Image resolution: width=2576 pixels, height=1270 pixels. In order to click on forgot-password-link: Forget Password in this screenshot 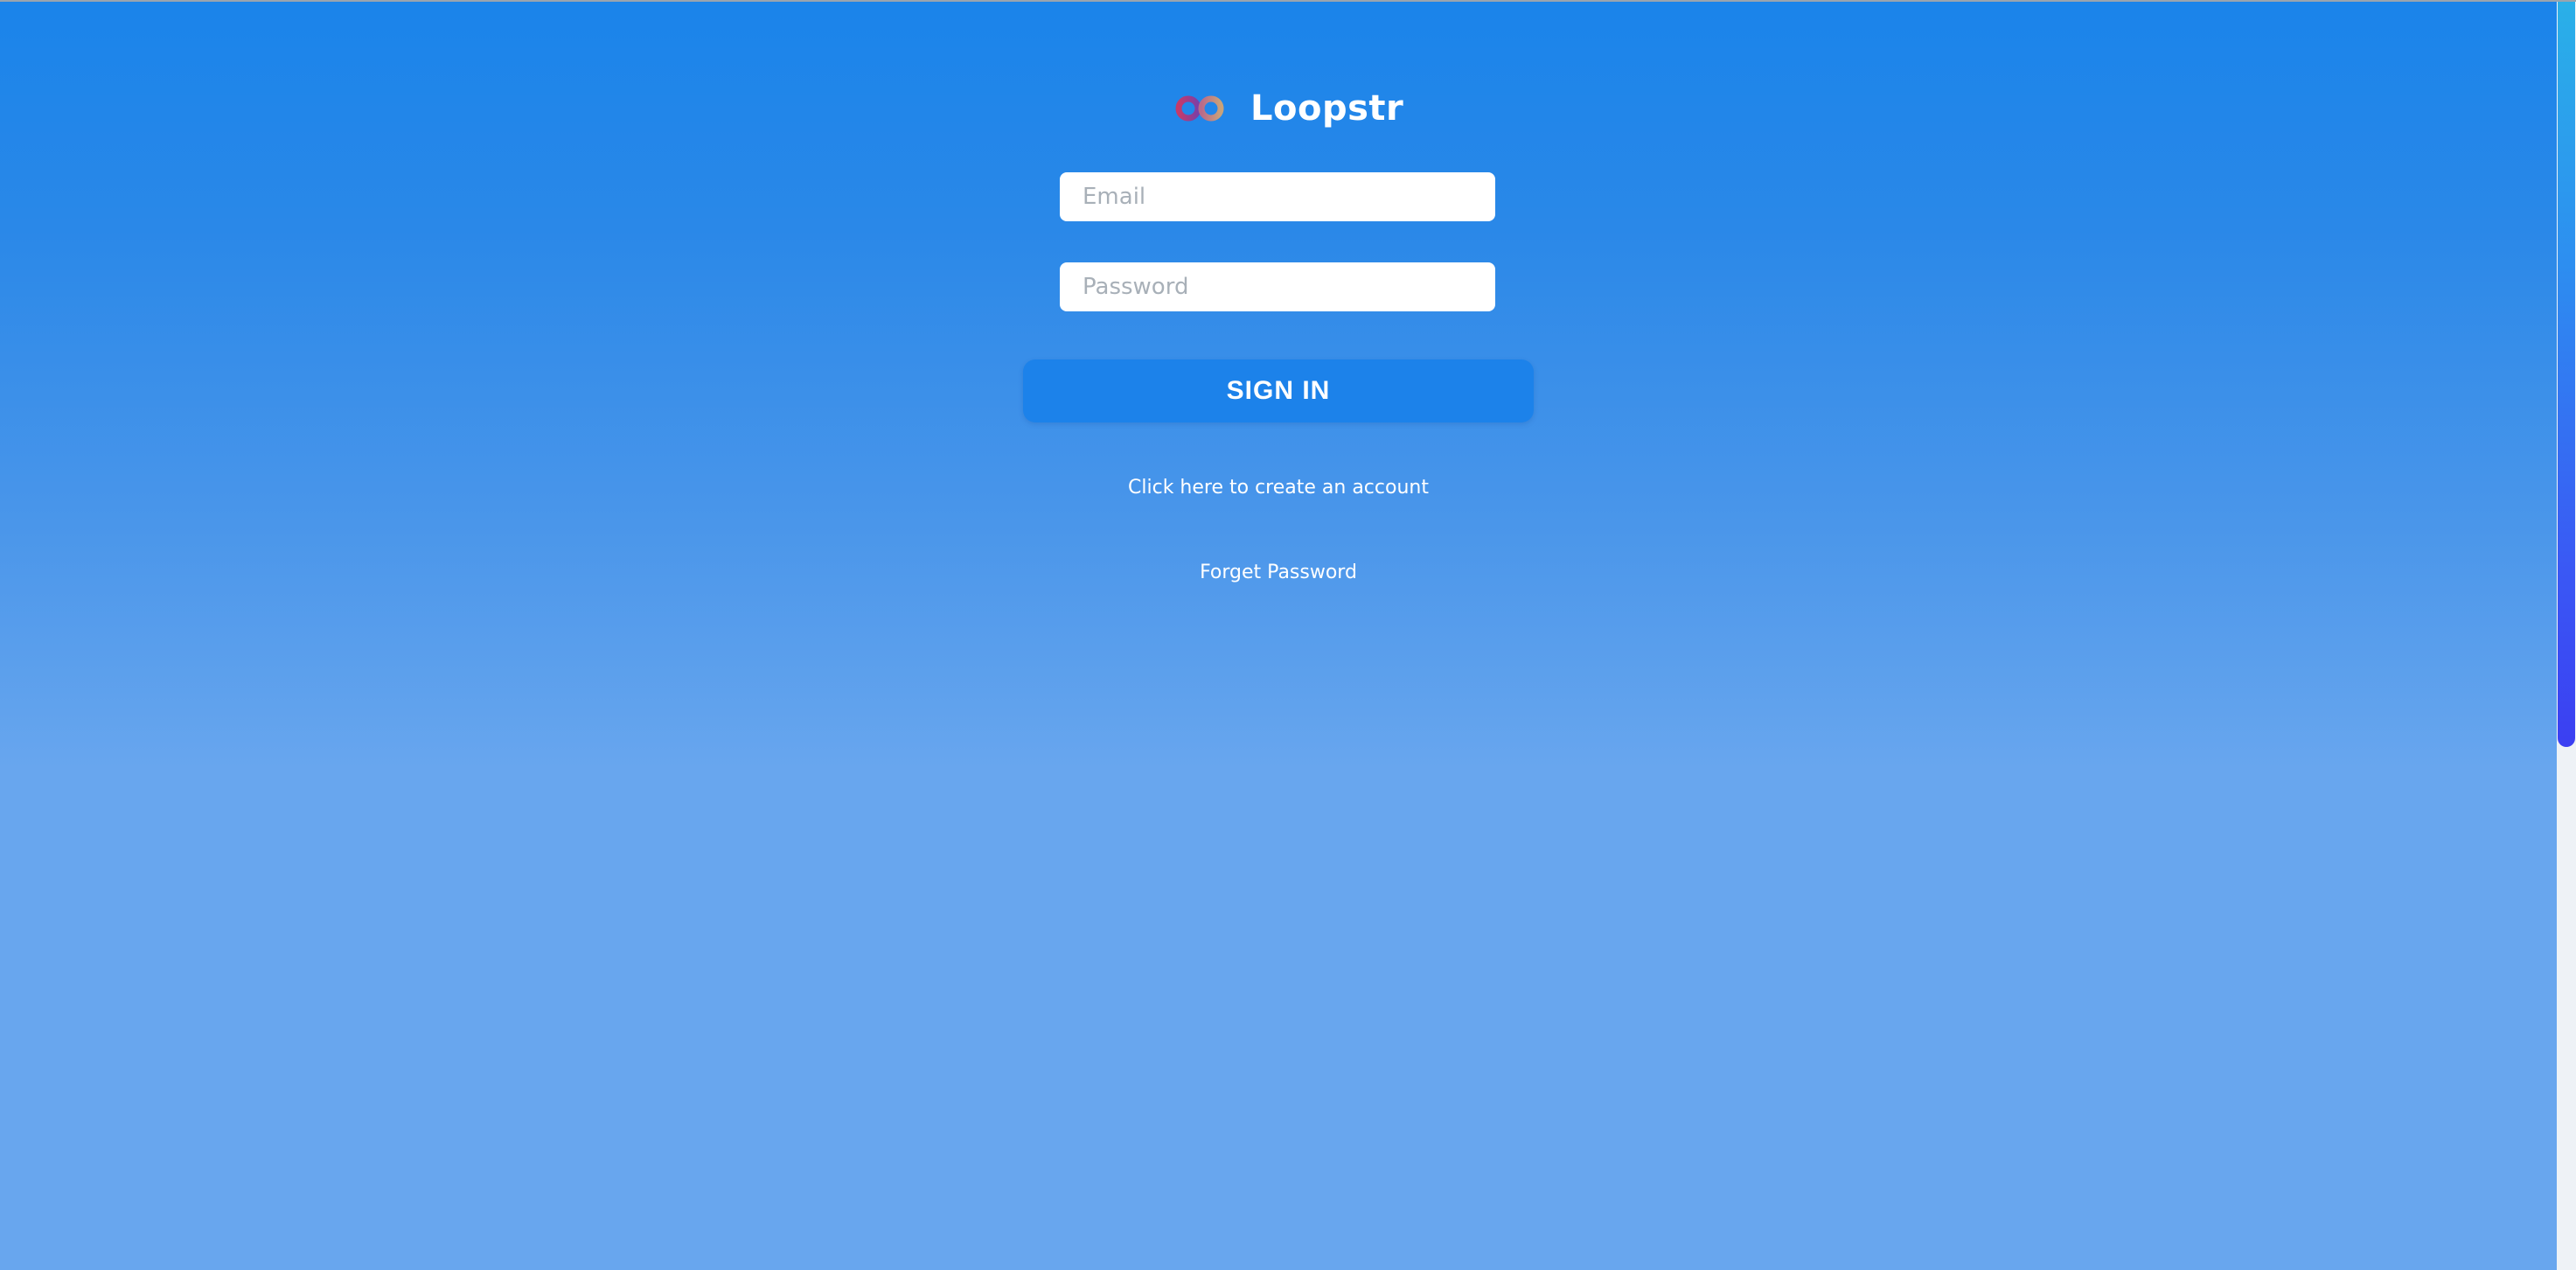, I will do `click(1278, 572)`.